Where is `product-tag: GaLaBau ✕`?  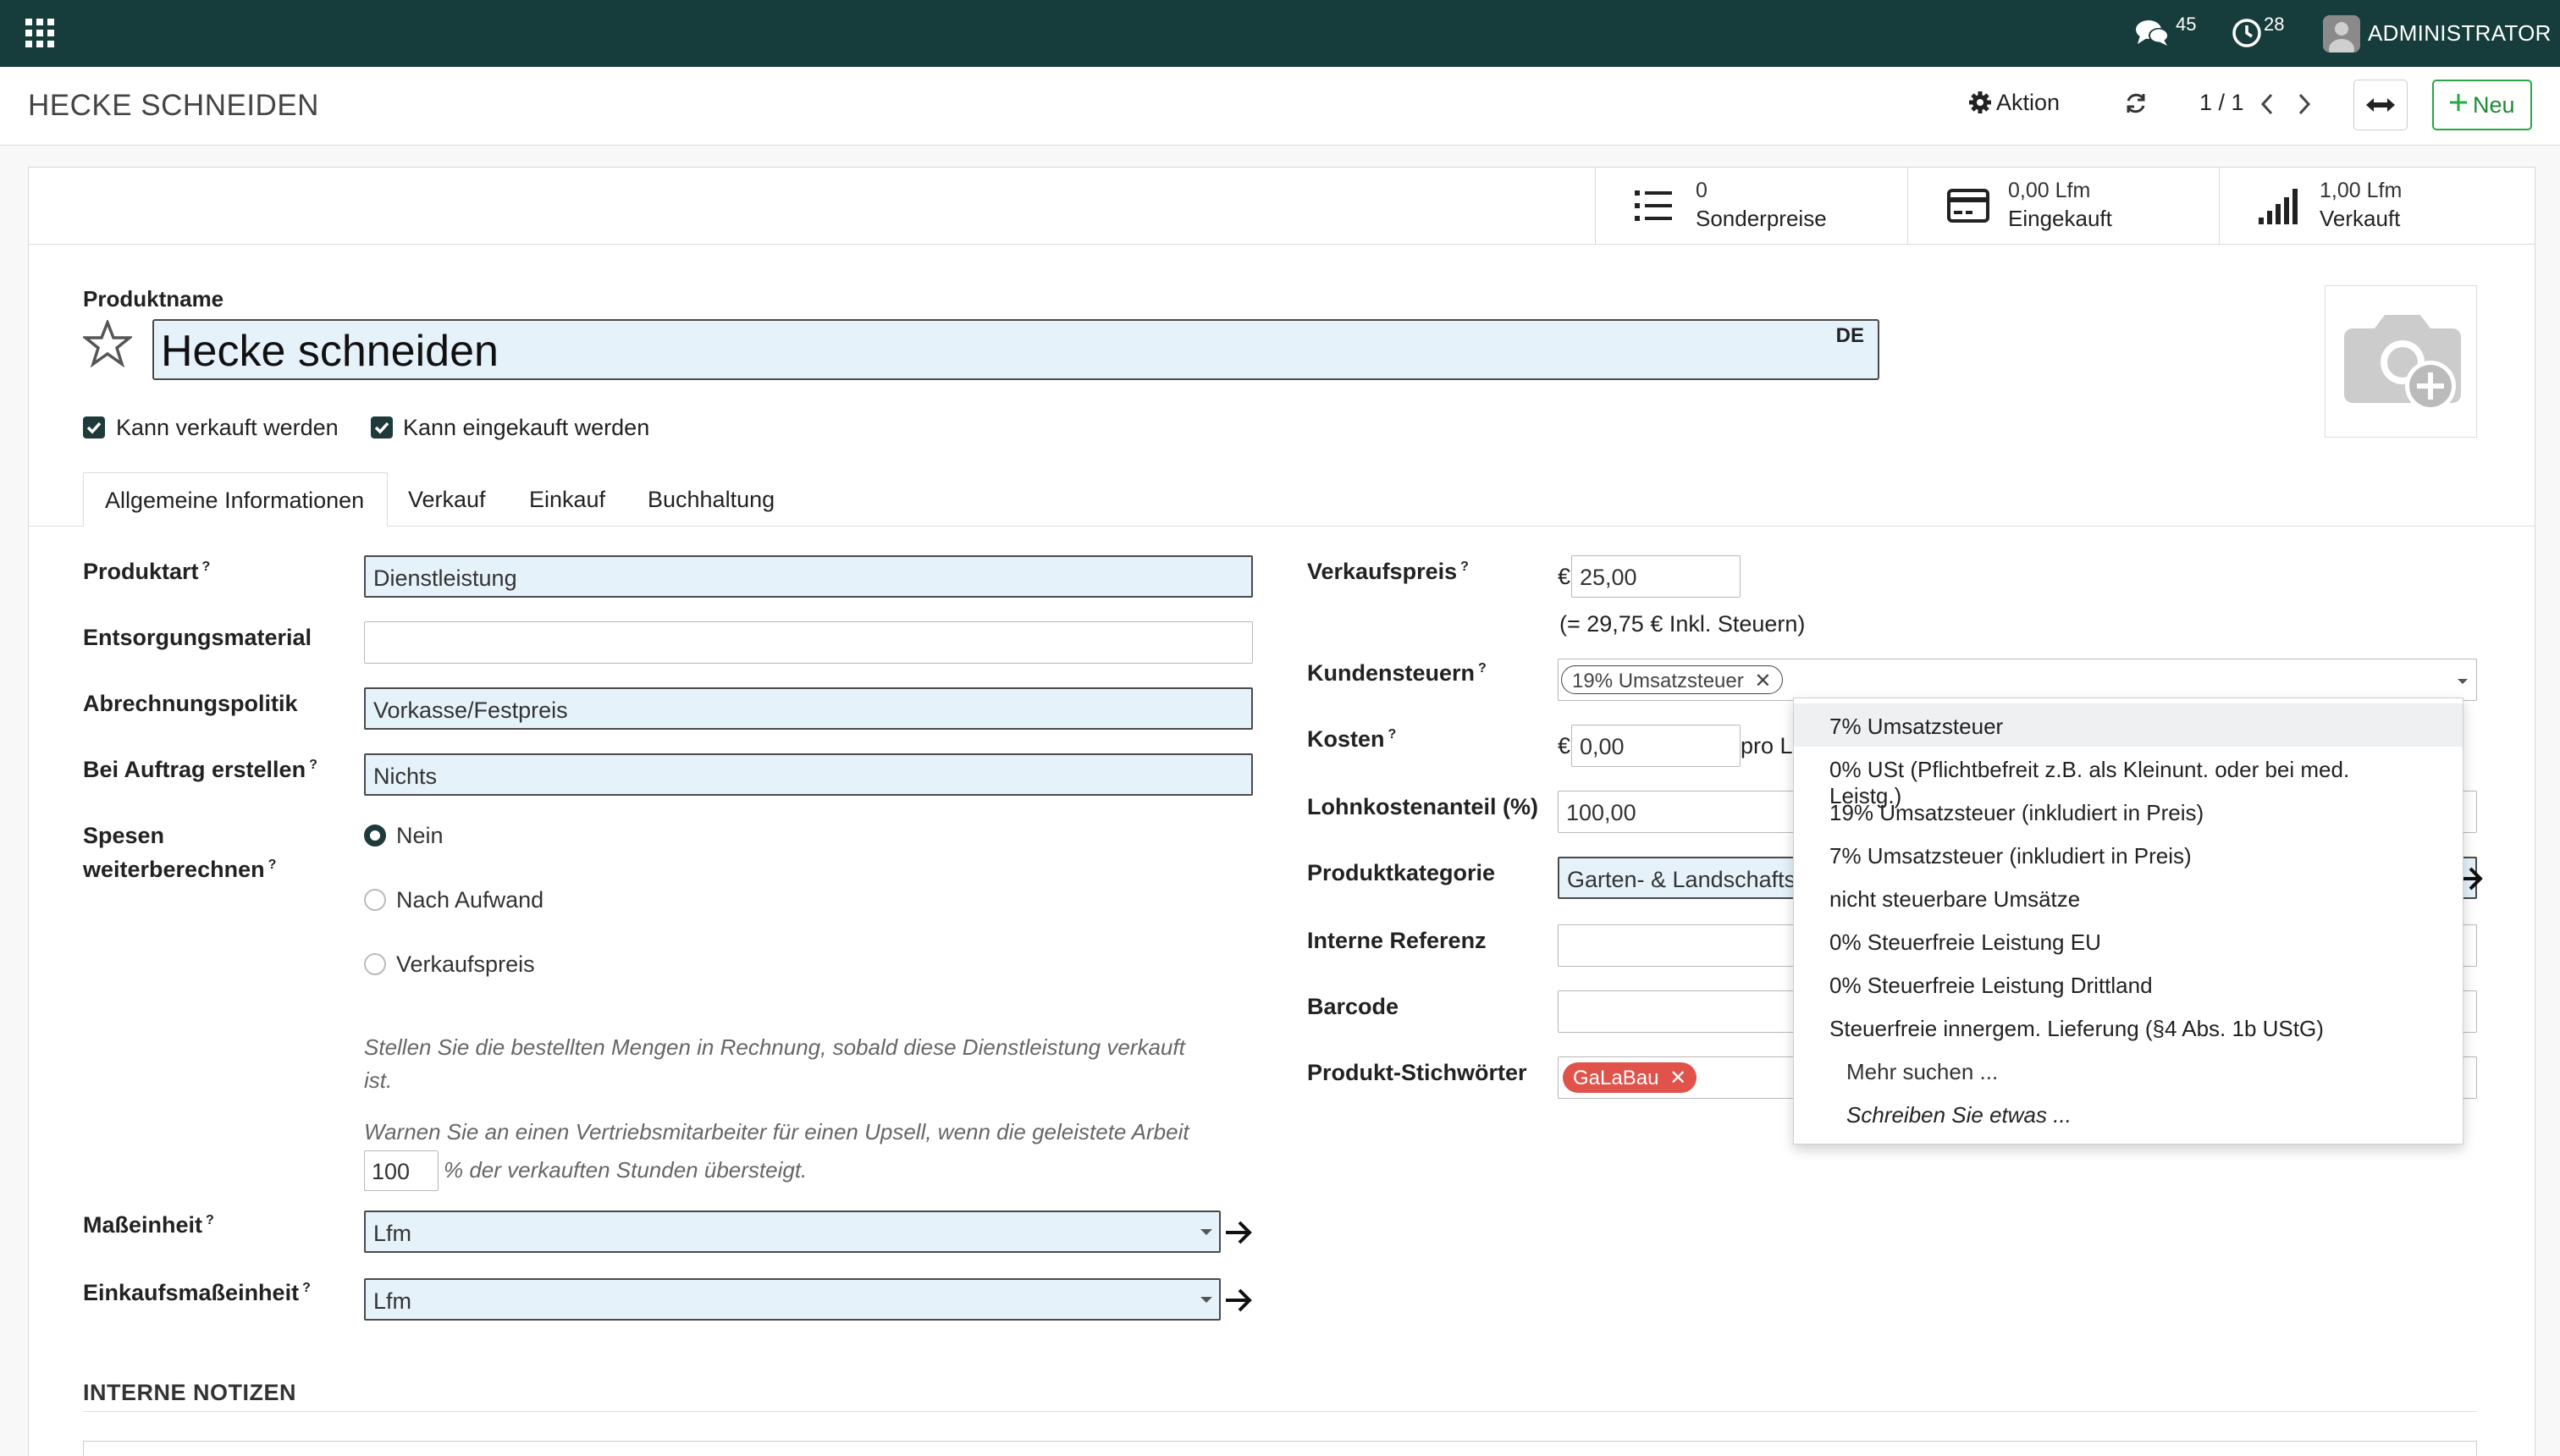
product-tag: GaLaBau ✕ is located at coordinates (1630, 1077).